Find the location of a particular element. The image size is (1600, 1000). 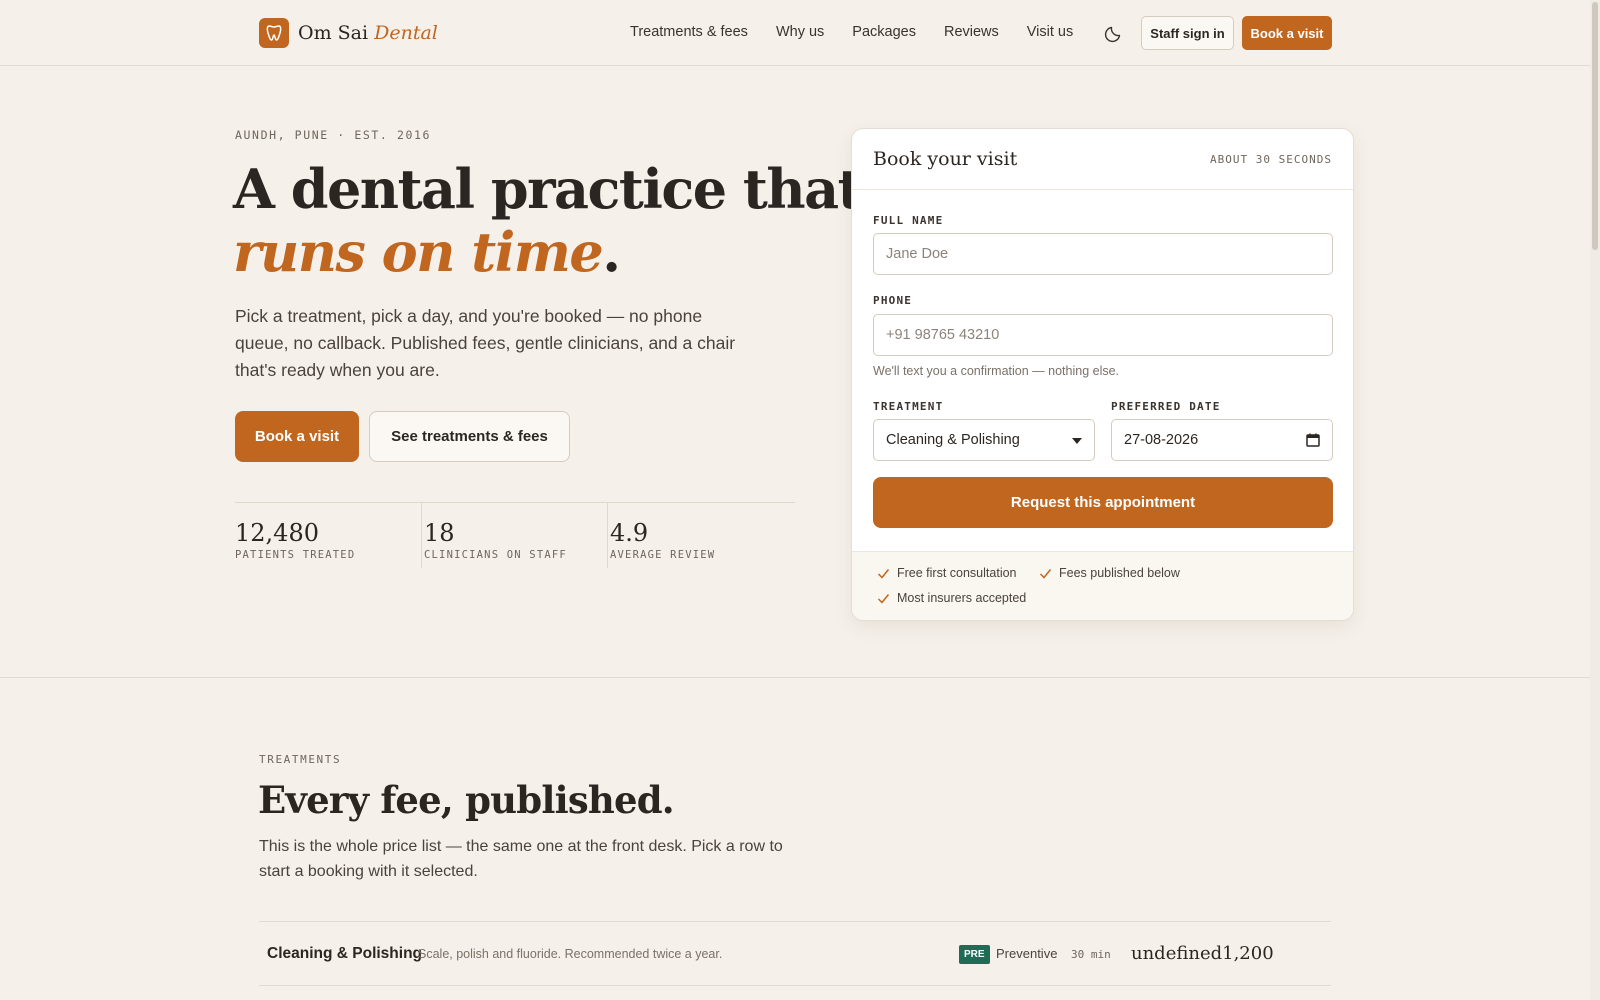

preferred-date-label: PREFERRED DATE is located at coordinates (1166, 406).